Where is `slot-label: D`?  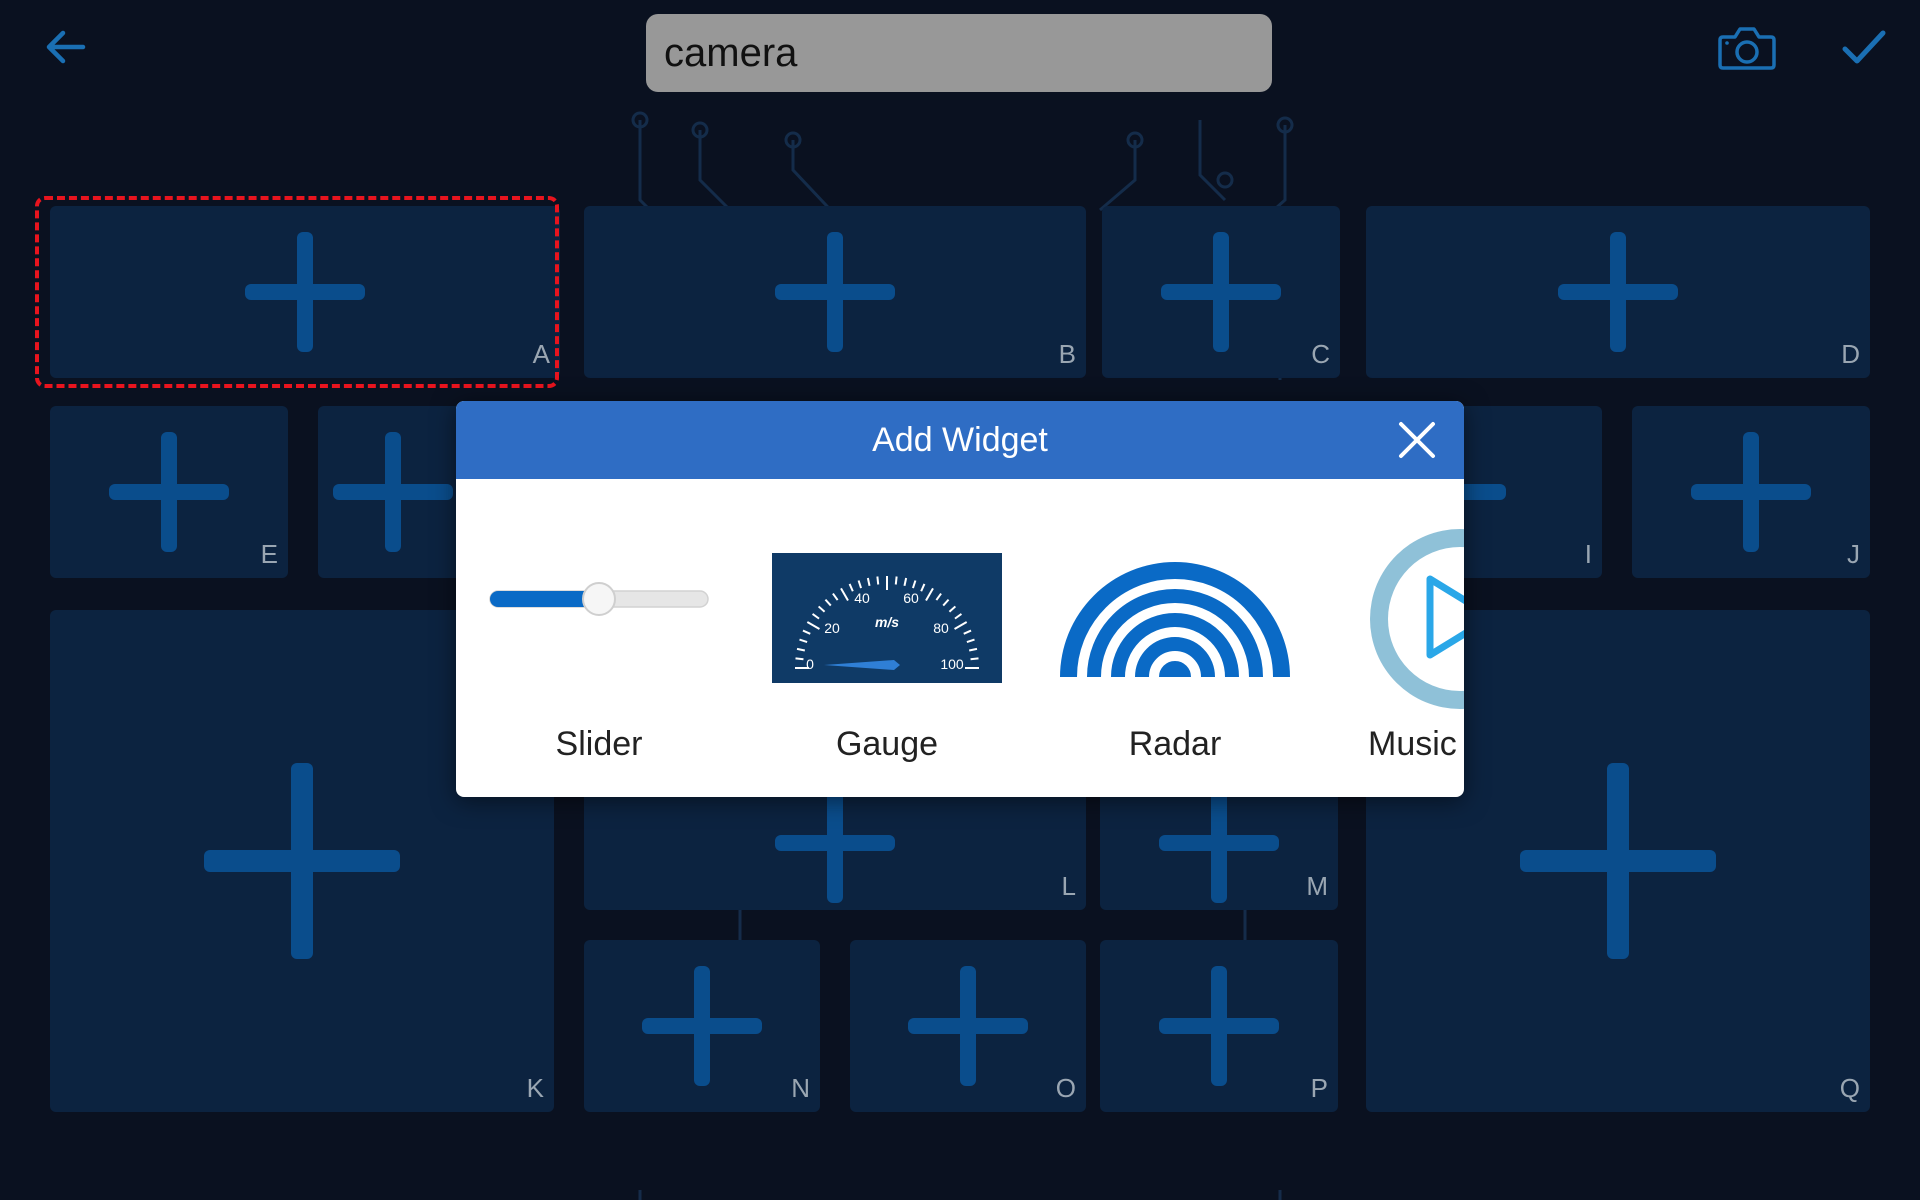
slot-label: D is located at coordinates (1850, 354).